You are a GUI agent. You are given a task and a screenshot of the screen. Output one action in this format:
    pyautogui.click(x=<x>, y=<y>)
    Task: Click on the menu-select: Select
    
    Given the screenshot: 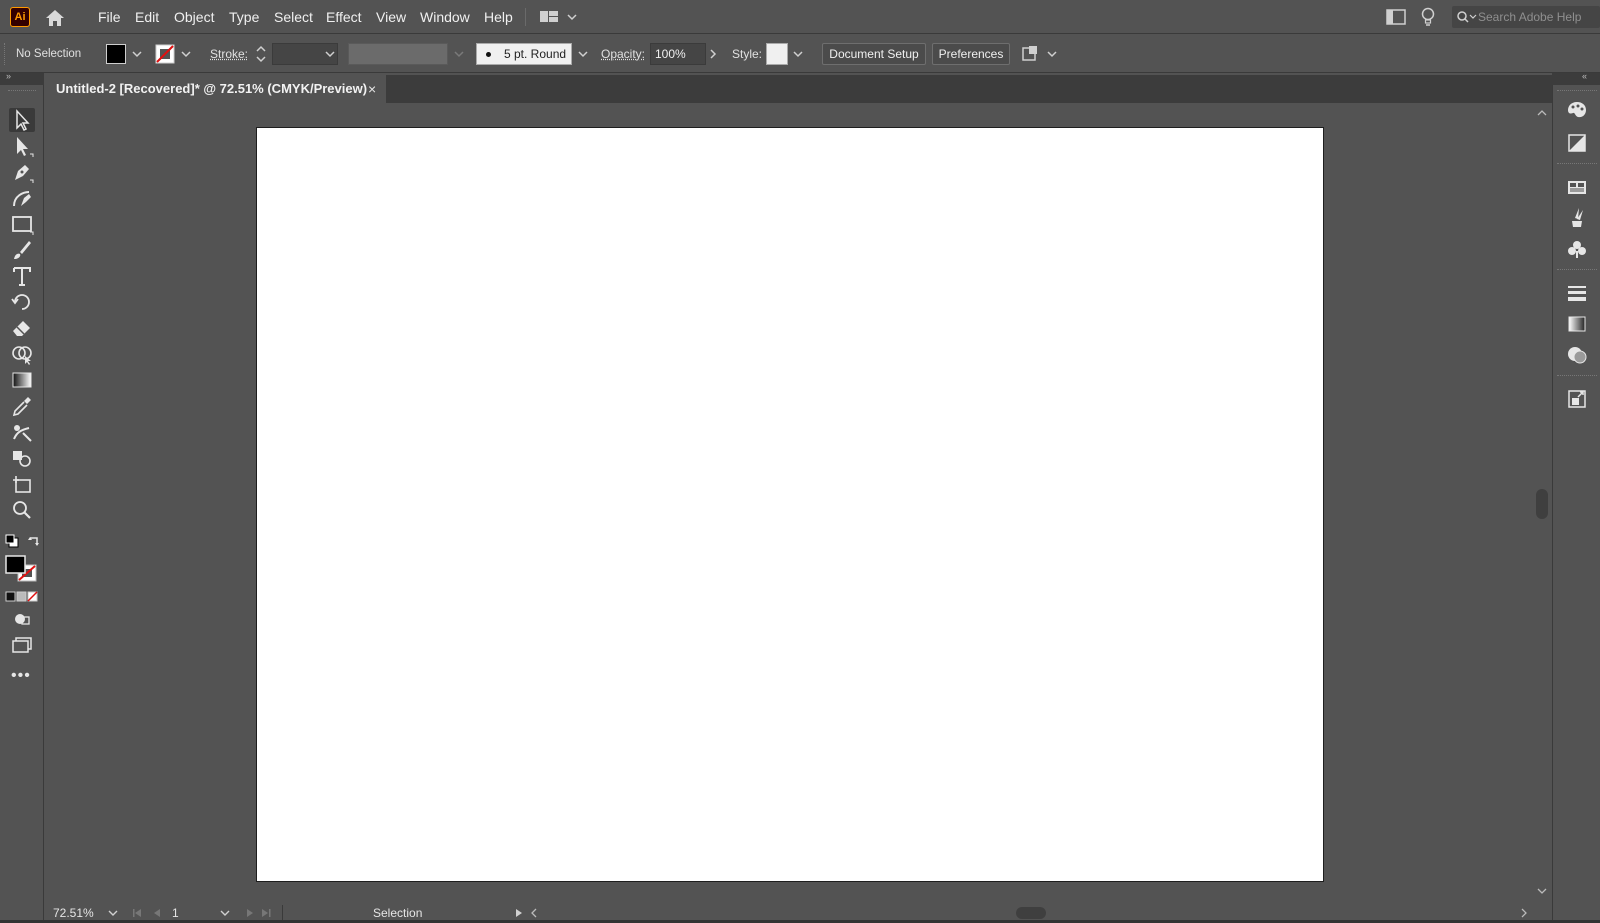 What is the action you would take?
    pyautogui.click(x=293, y=17)
    